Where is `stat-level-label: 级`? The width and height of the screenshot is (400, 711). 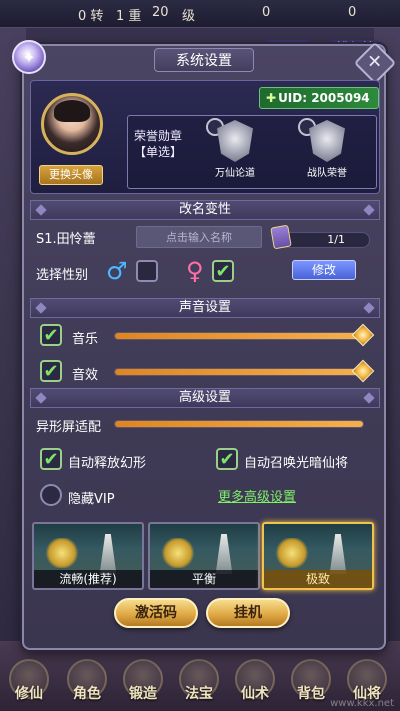 stat-level-label: 级 is located at coordinates (189, 16).